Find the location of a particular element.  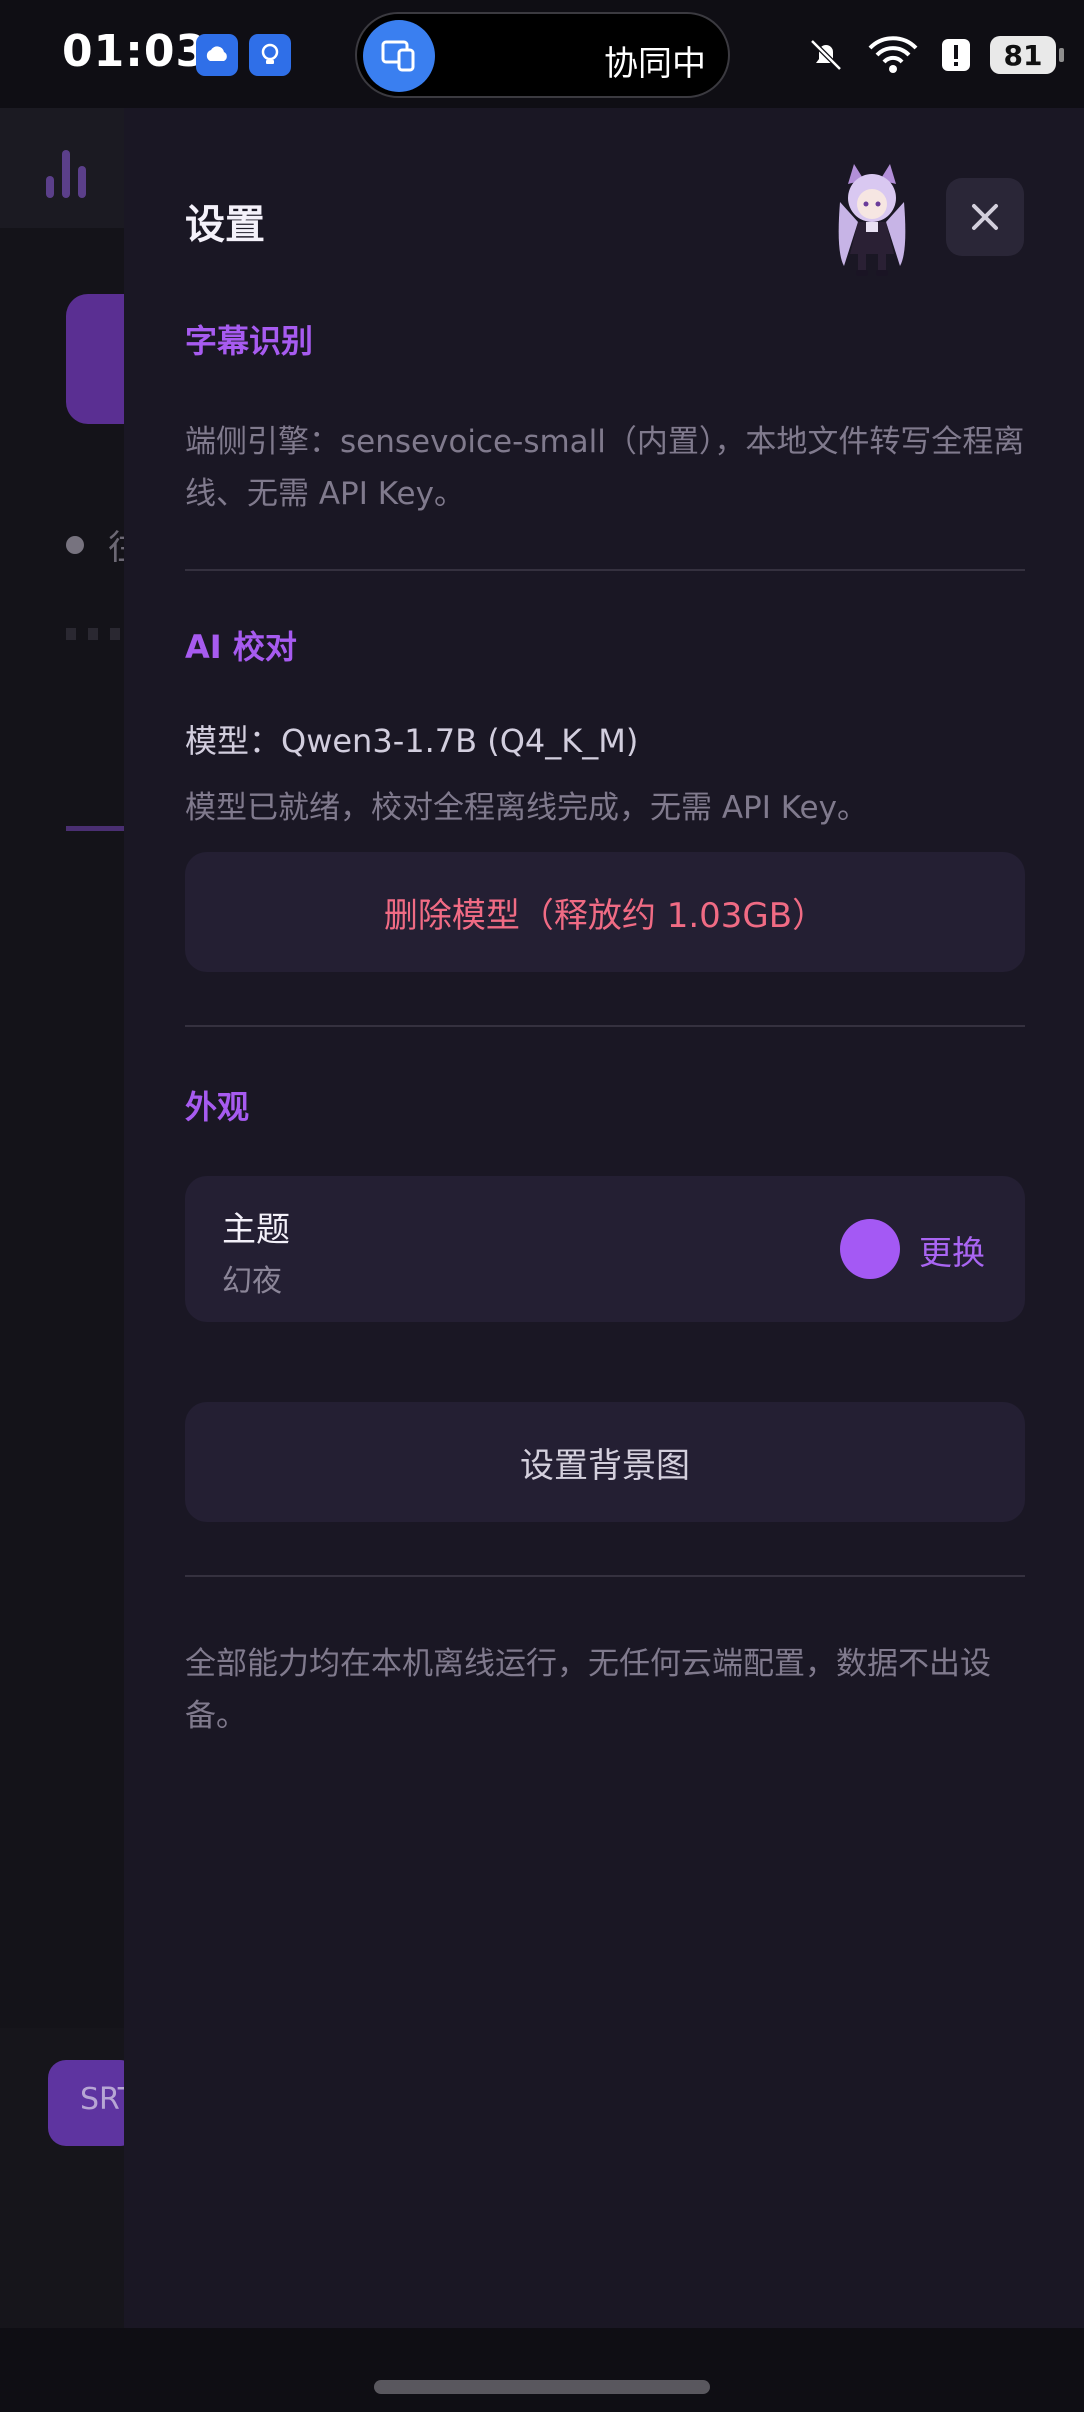

settings-title: 设置 is located at coordinates (225, 225).